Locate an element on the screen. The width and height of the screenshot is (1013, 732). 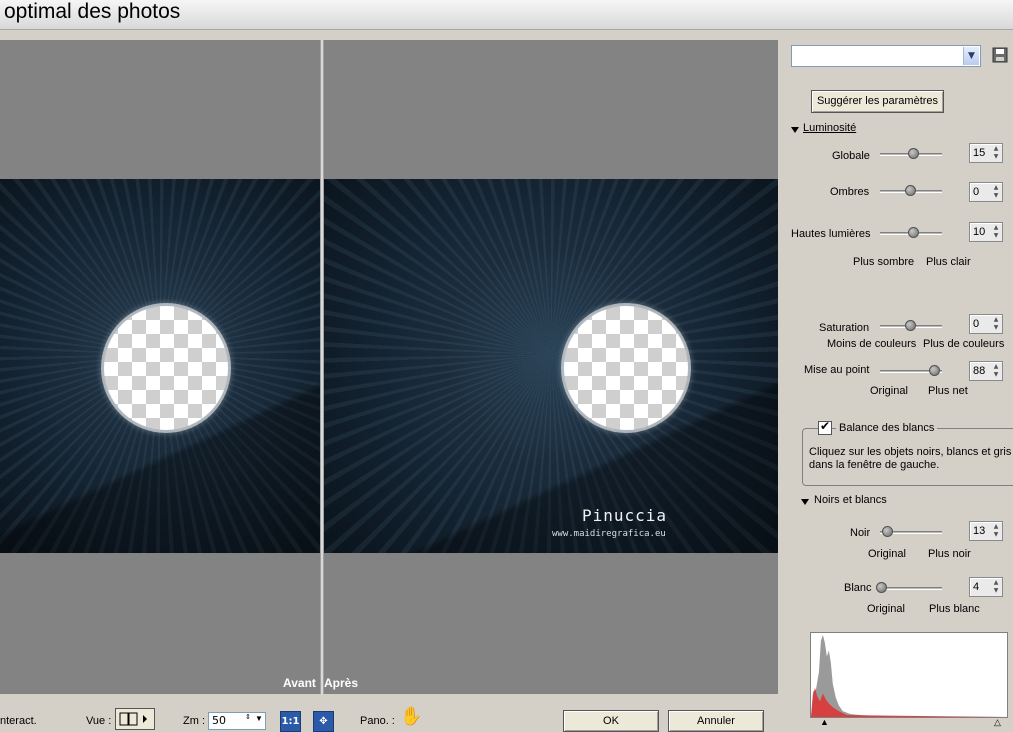
saturation-slider-thumb is located at coordinates (910, 325).